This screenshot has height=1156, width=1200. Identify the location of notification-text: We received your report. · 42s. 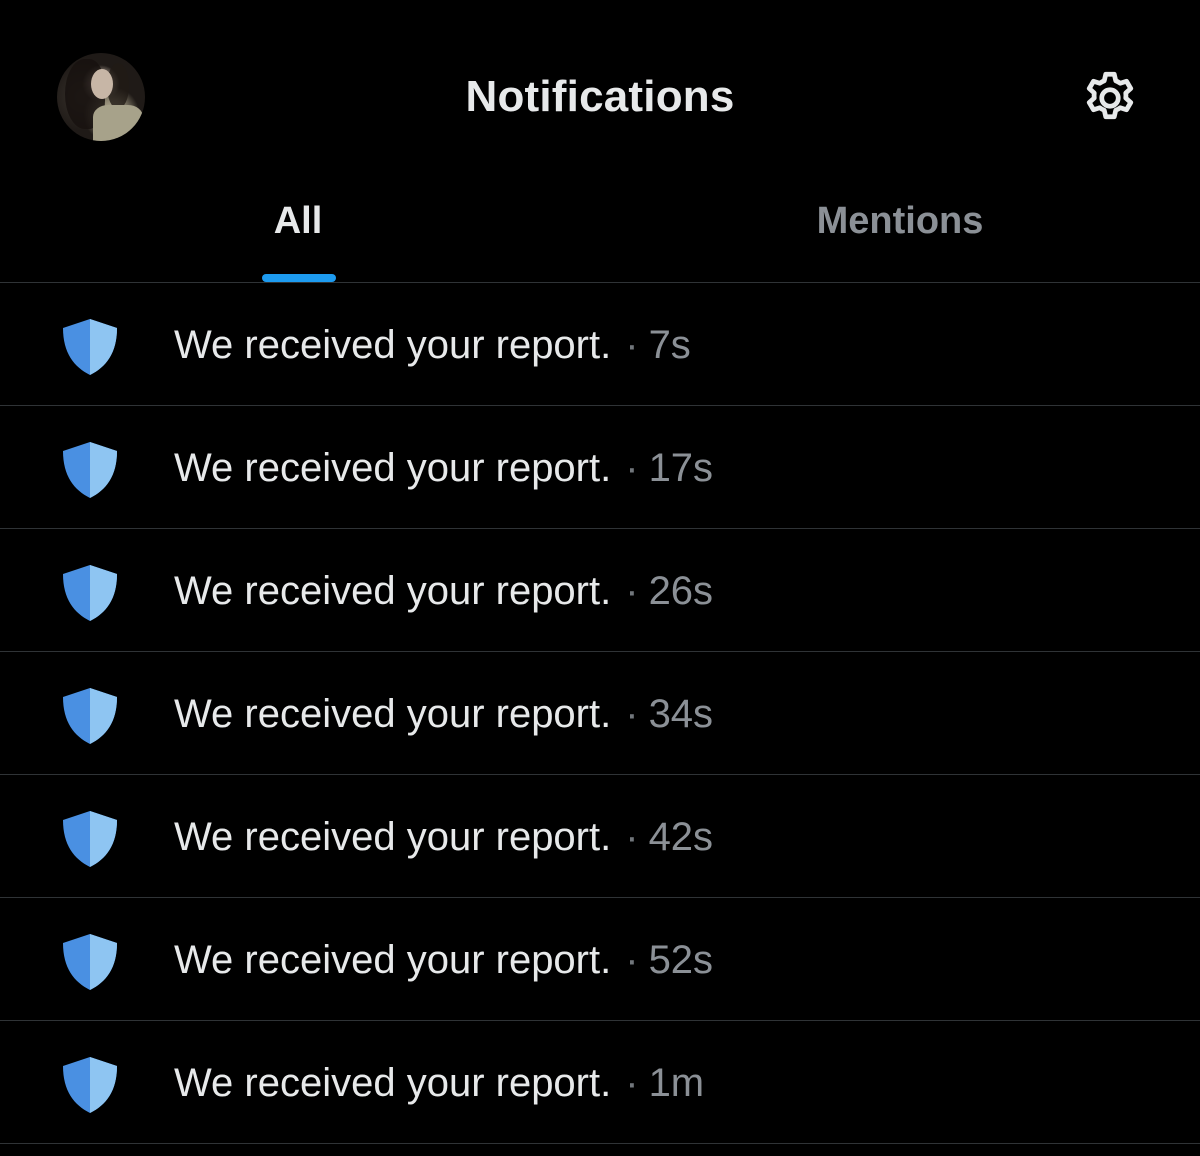
(443, 837).